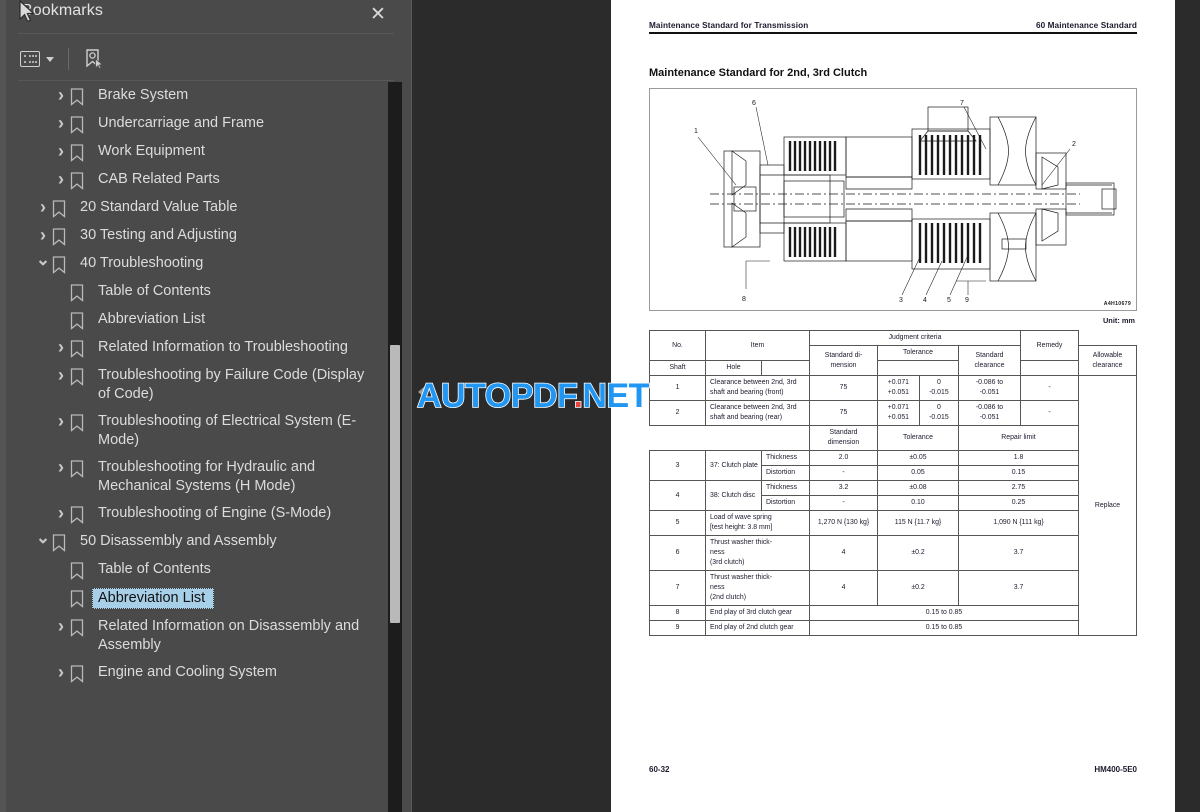 This screenshot has height=812, width=1200. Describe the element at coordinates (1117, 304) in the screenshot. I see `figure-code: A4H10679` at that location.